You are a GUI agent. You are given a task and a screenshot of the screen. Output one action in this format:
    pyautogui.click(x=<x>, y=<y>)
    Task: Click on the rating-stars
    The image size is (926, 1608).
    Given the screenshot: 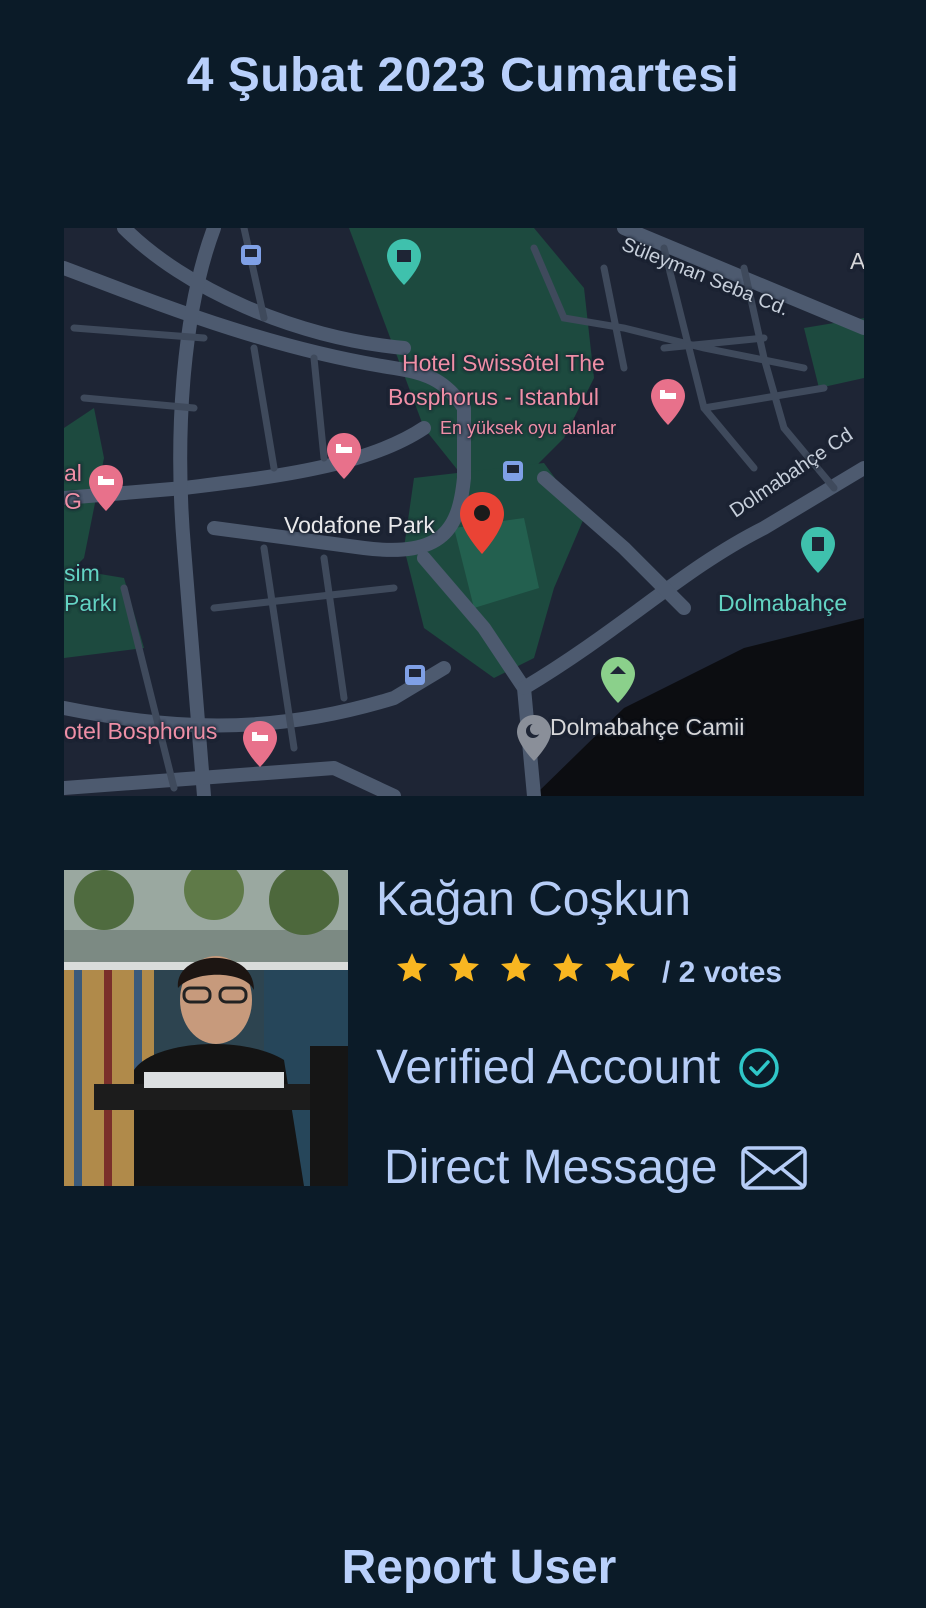 What is the action you would take?
    pyautogui.click(x=524, y=968)
    